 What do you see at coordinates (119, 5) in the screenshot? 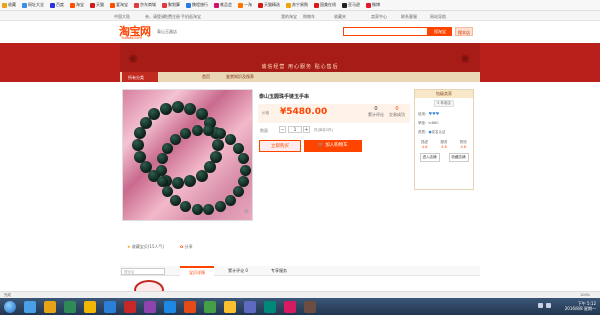
I see `favorite-link: 爱淘宝` at bounding box center [119, 5].